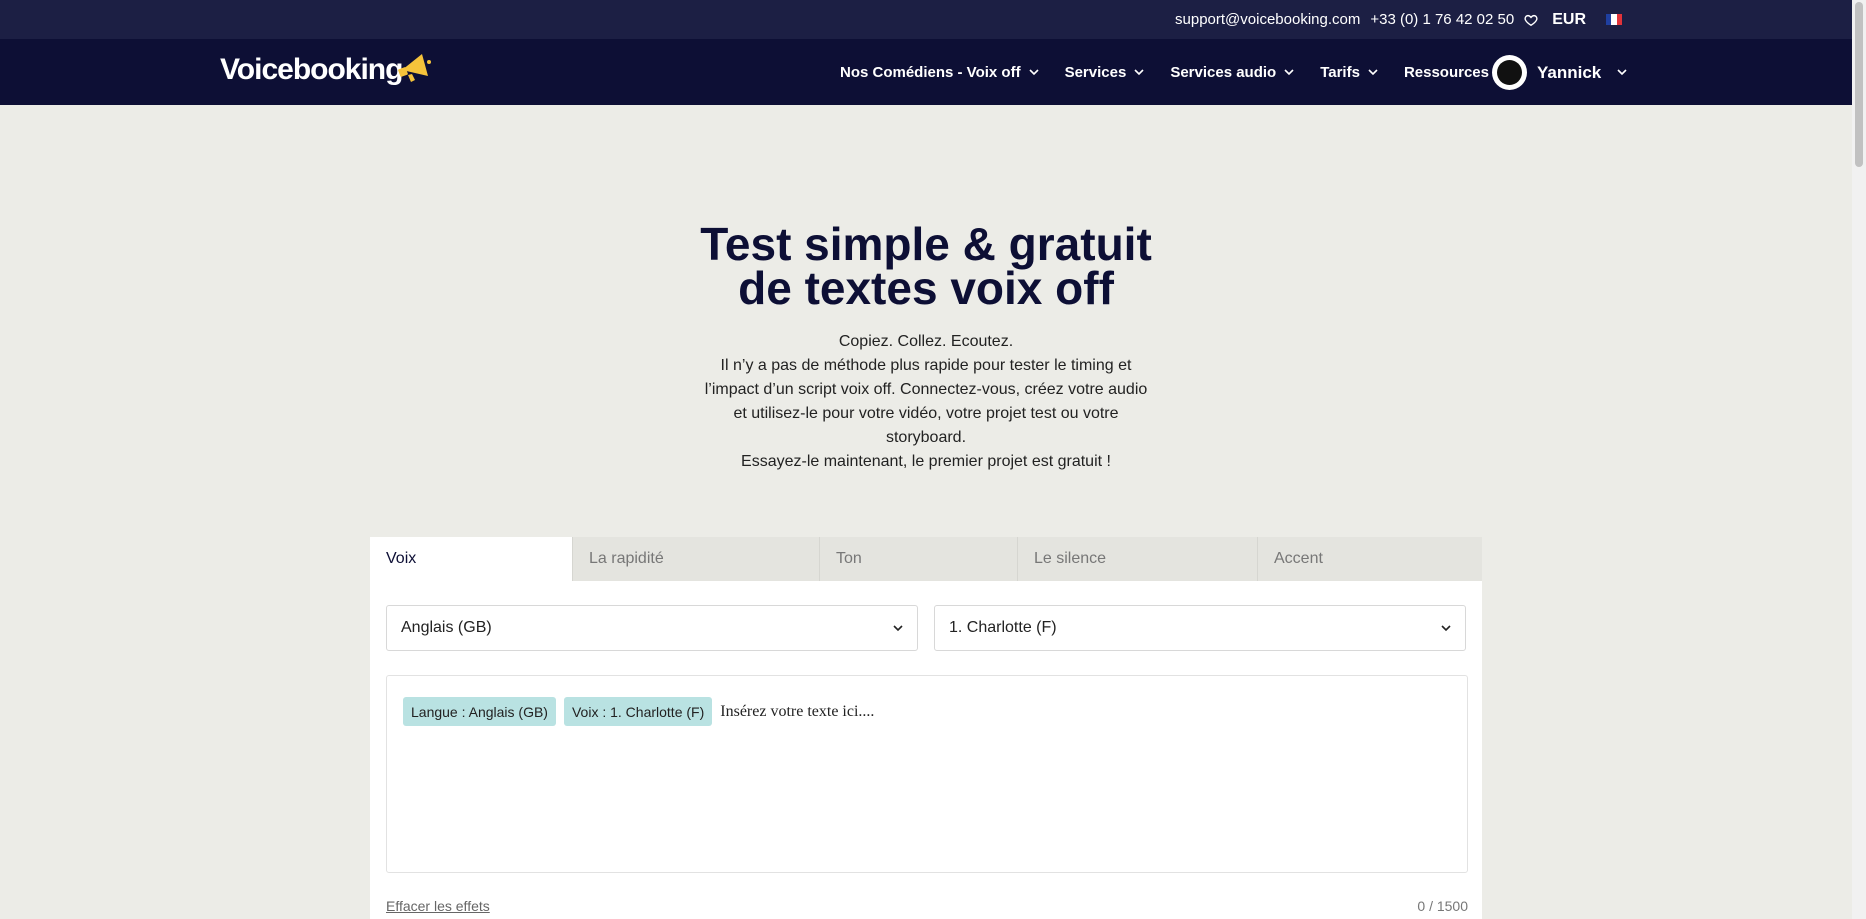 The width and height of the screenshot is (1866, 919). What do you see at coordinates (1340, 72) in the screenshot?
I see `nav-item-label: Tarifs` at bounding box center [1340, 72].